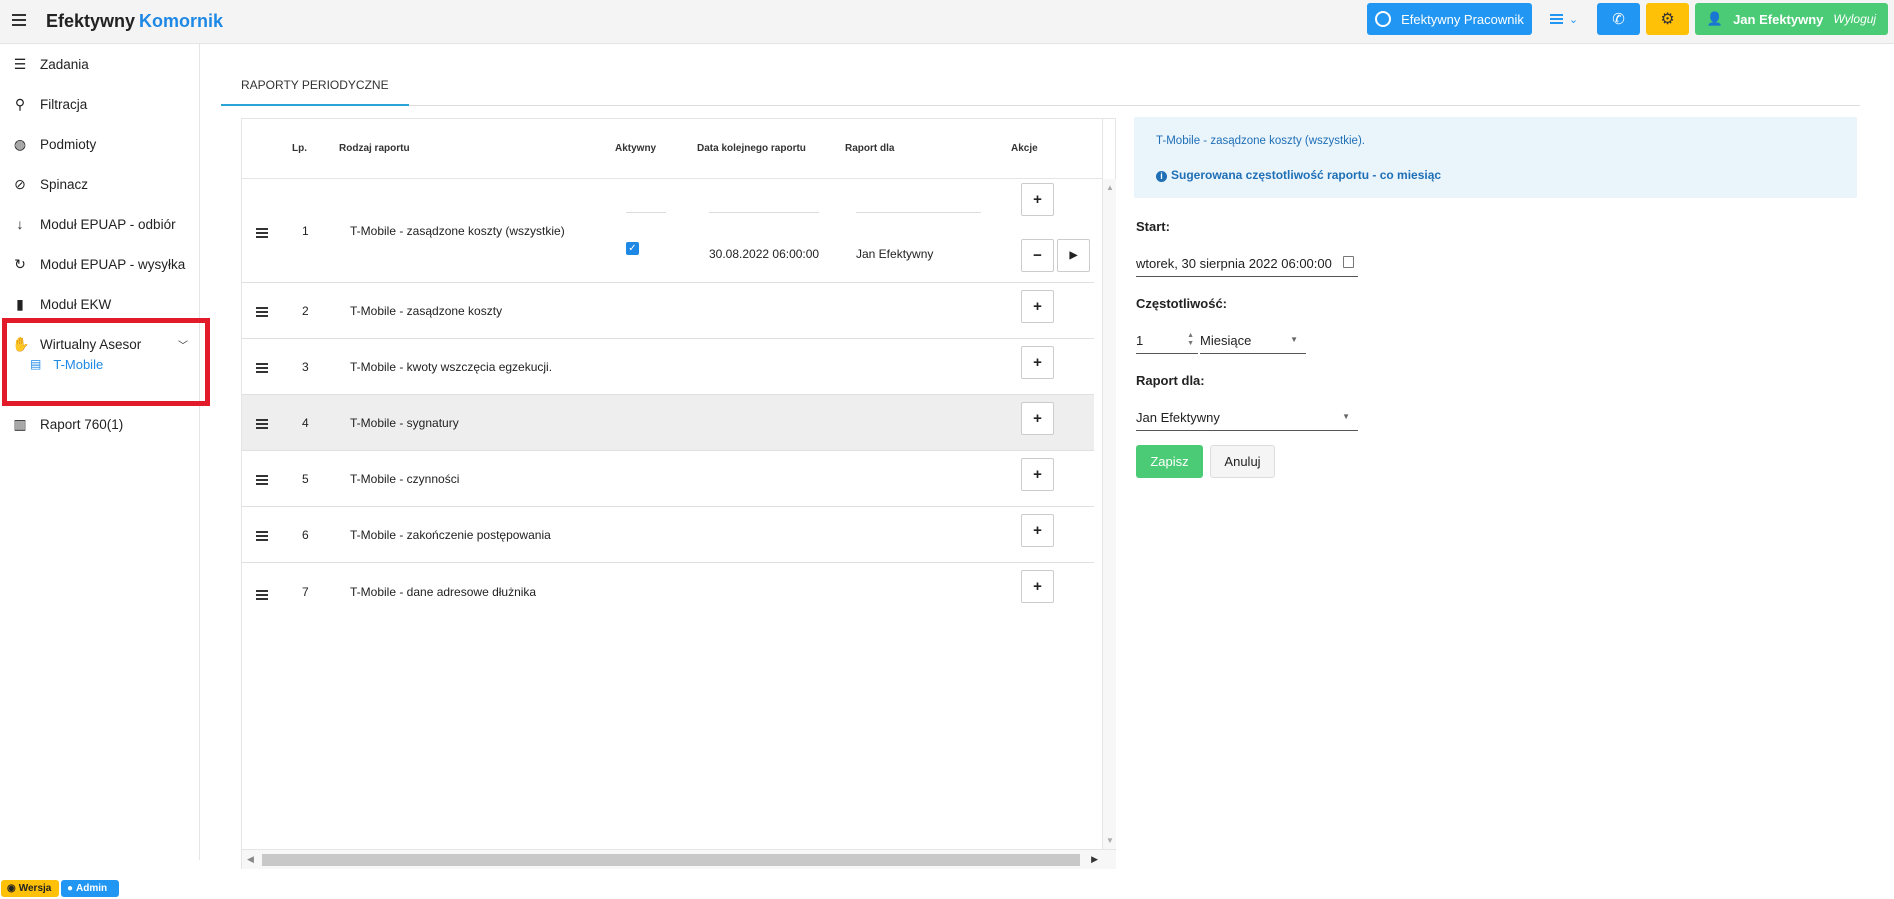 The width and height of the screenshot is (1894, 899). What do you see at coordinates (1253, 341) in the screenshot?
I see `frequency-unit-select: Miesiące ▼` at bounding box center [1253, 341].